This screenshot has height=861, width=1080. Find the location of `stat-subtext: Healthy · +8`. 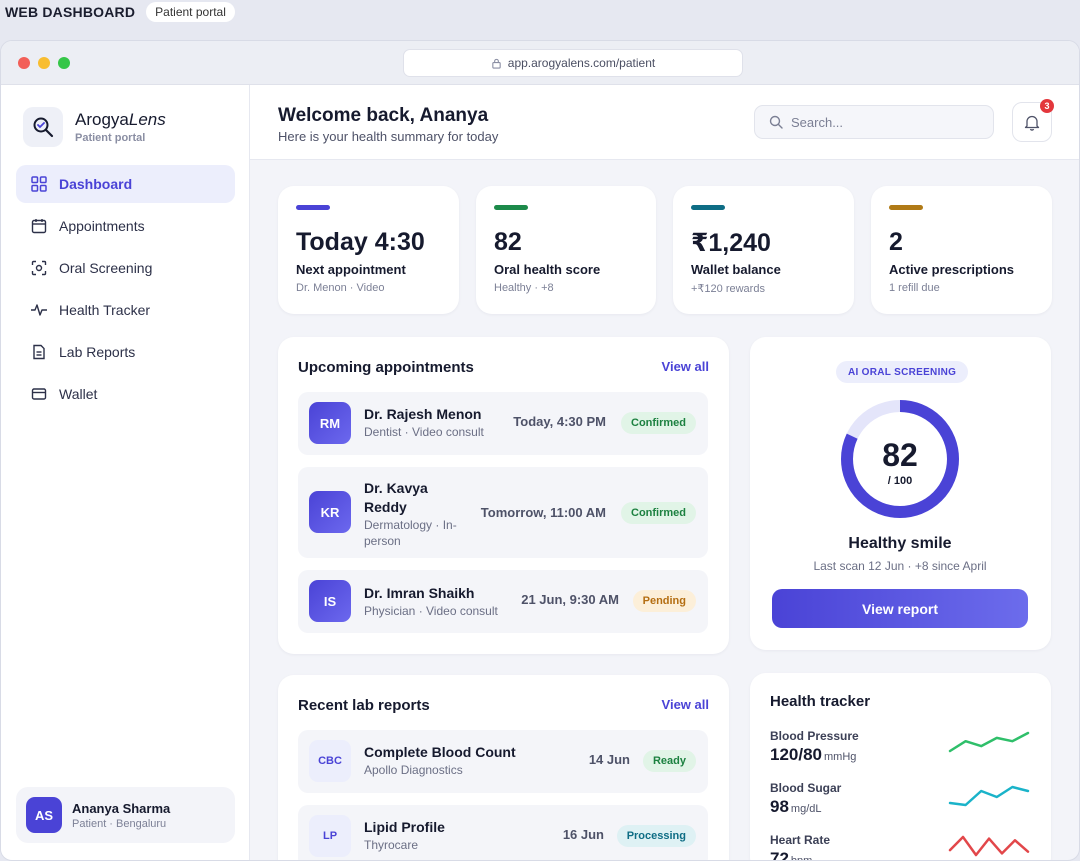

stat-subtext: Healthy · +8 is located at coordinates (524, 288).